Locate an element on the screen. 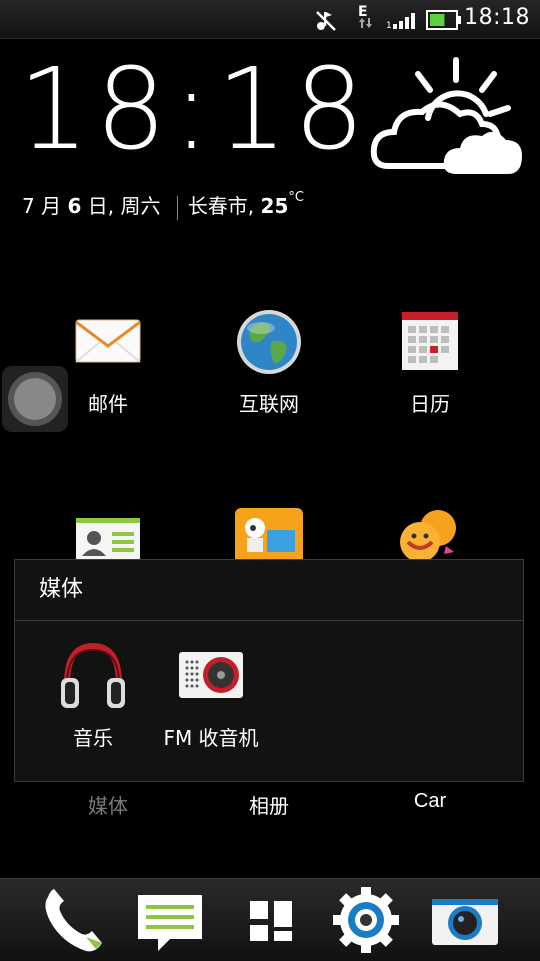  settings-icon is located at coordinates (366, 920).